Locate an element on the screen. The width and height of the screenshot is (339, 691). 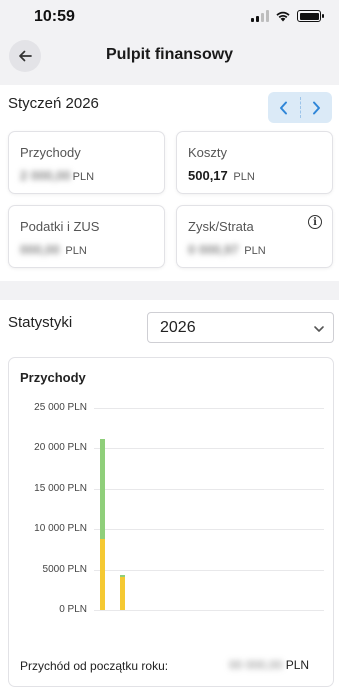
ytd-amount: 00 000,00 is located at coordinates (256, 665).